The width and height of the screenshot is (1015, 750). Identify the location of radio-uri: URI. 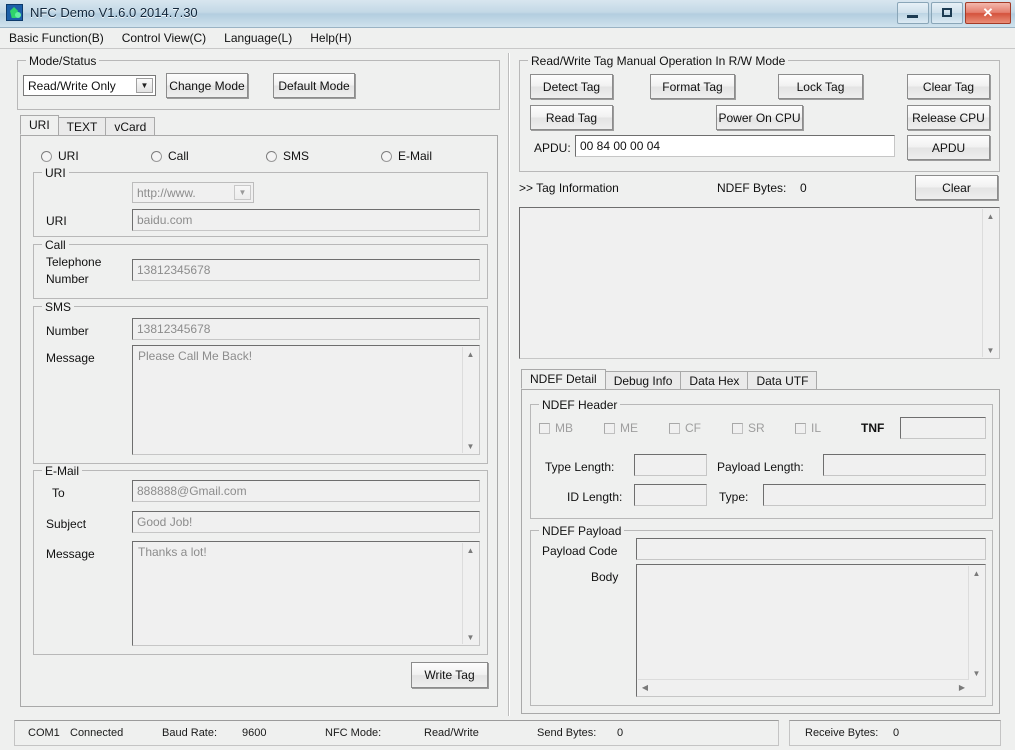
(96, 156).